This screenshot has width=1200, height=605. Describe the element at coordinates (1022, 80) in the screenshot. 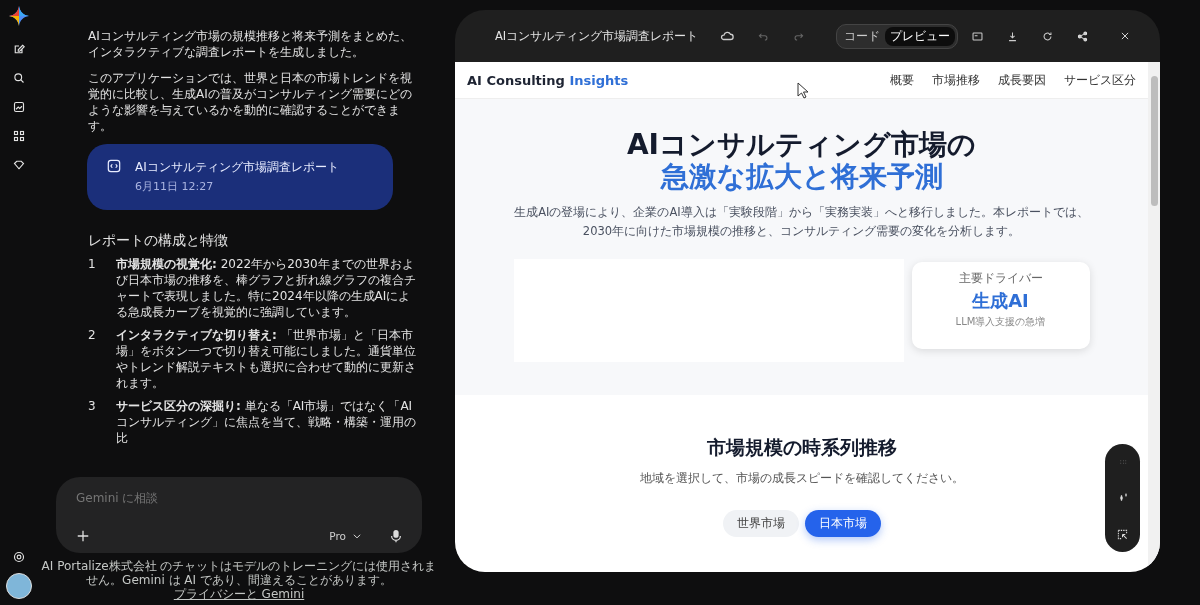

I see `nav-link: 成長要因` at that location.